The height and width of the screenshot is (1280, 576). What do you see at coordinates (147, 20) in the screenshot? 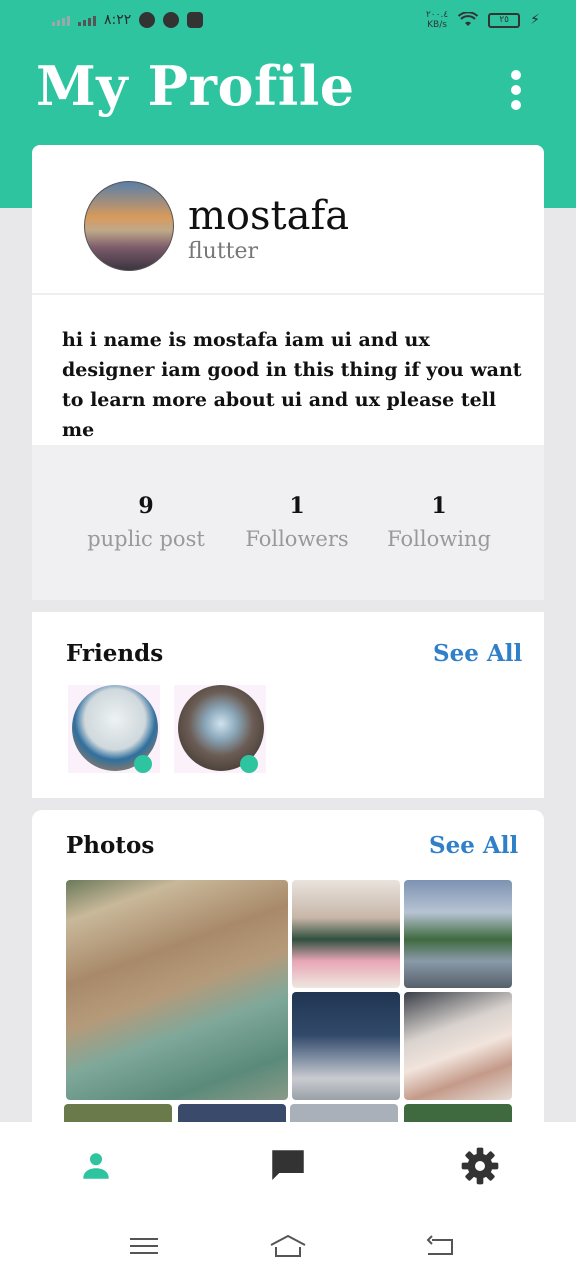
I see `whatsapp-icon` at bounding box center [147, 20].